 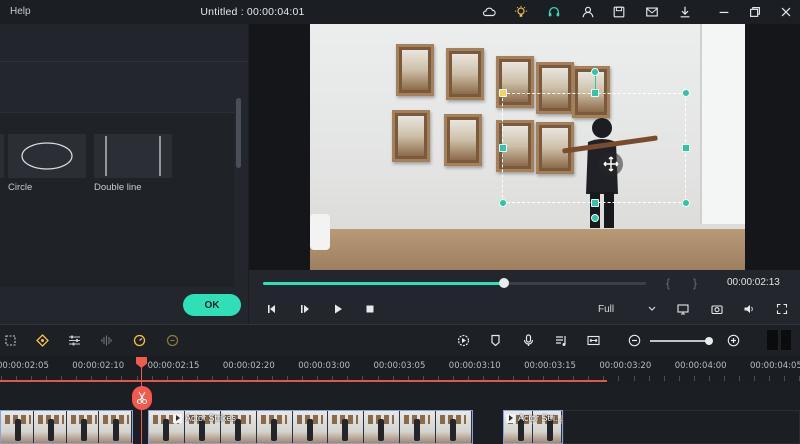 I want to click on resize-handle-bottom-right, so click(x=686, y=203).